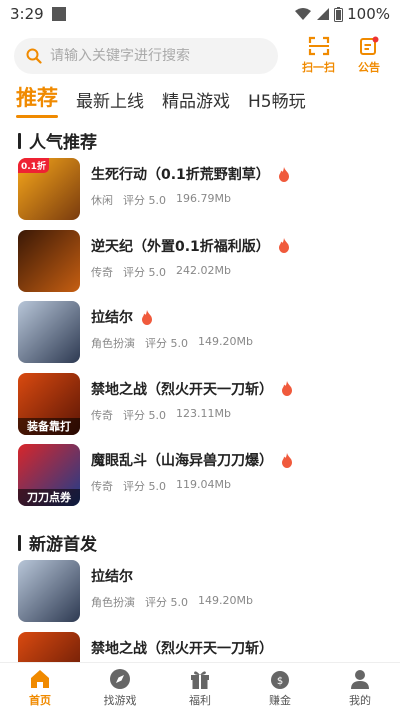 The width and height of the screenshot is (400, 712). Describe the element at coordinates (192, 476) in the screenshot. I see `game-info: 魔眼乱斗（山海异兽刀刀爆） 传奇 评分 5.0 119.04Mb` at that location.